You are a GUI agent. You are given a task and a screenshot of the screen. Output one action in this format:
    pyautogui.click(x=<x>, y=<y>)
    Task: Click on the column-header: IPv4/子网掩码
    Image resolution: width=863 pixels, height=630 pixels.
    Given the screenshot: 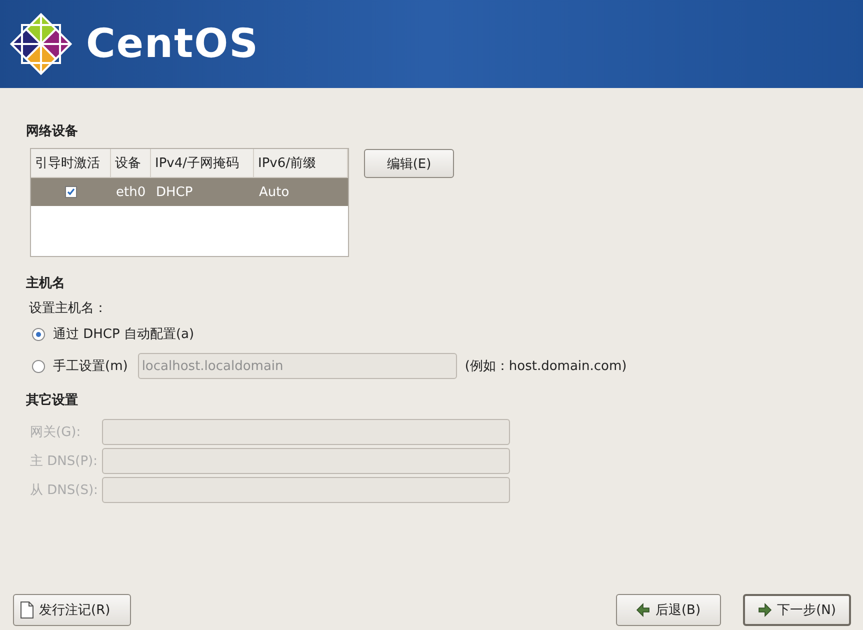 What is the action you would take?
    pyautogui.click(x=202, y=163)
    